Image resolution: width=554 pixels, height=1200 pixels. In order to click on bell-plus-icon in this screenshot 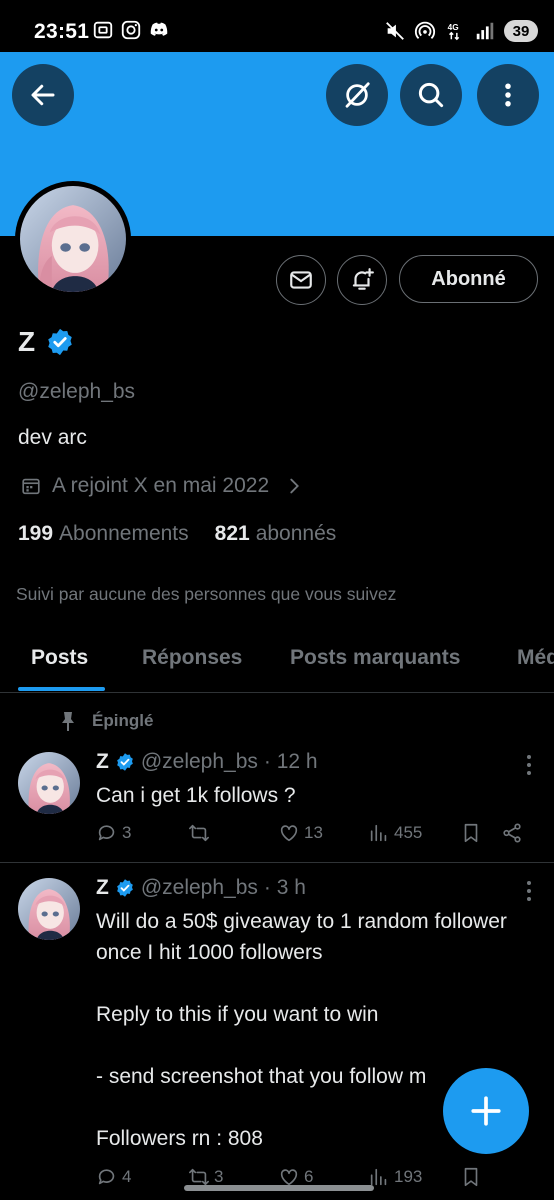, I will do `click(363, 279)`.